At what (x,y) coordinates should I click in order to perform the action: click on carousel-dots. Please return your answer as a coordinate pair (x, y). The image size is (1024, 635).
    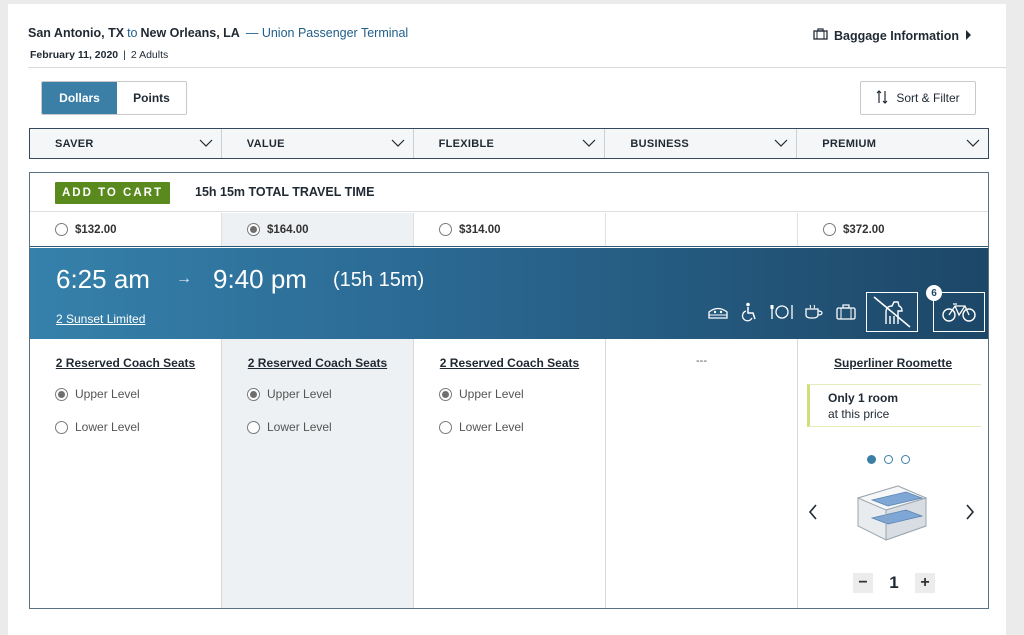
    Looking at the image, I should click on (888, 459).